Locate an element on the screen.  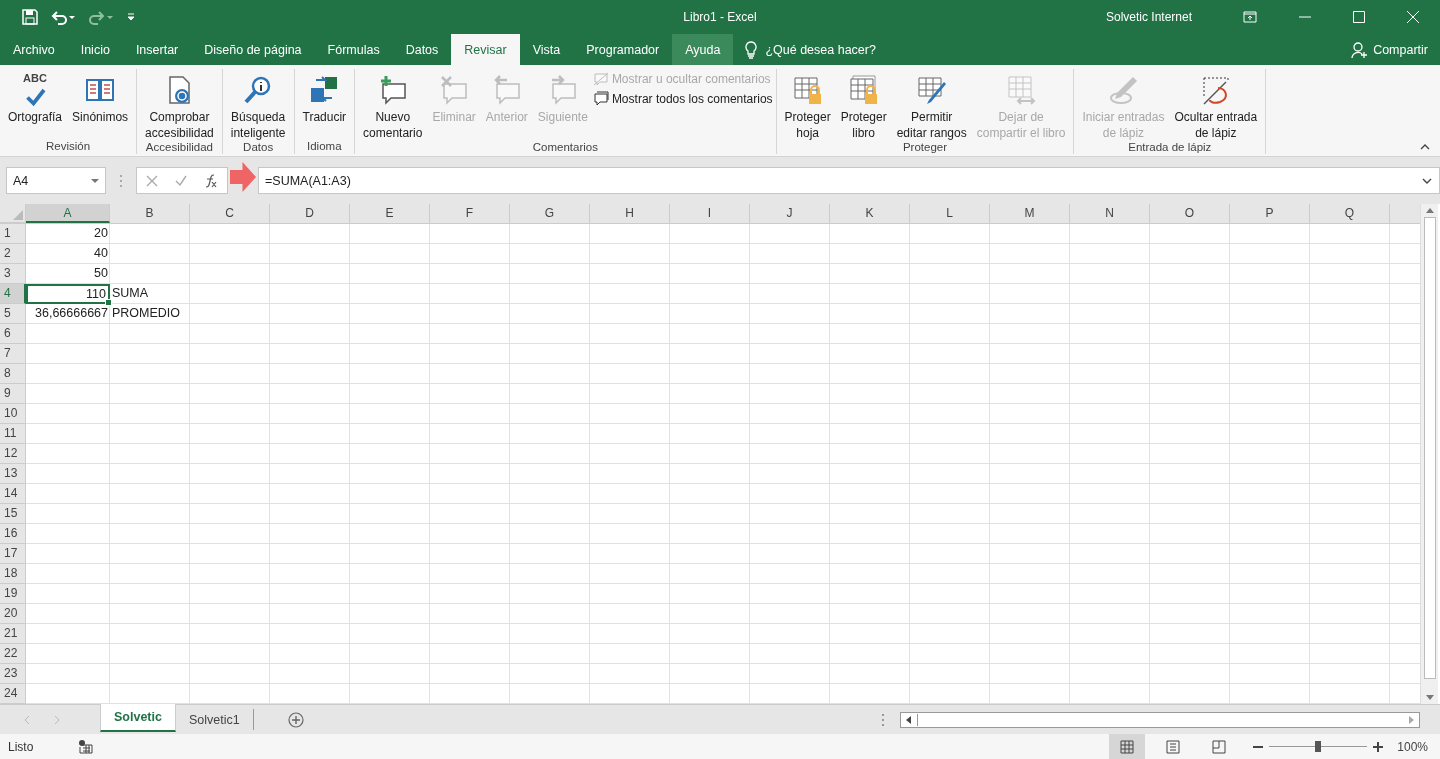
row-header: 13 is located at coordinates (13, 474).